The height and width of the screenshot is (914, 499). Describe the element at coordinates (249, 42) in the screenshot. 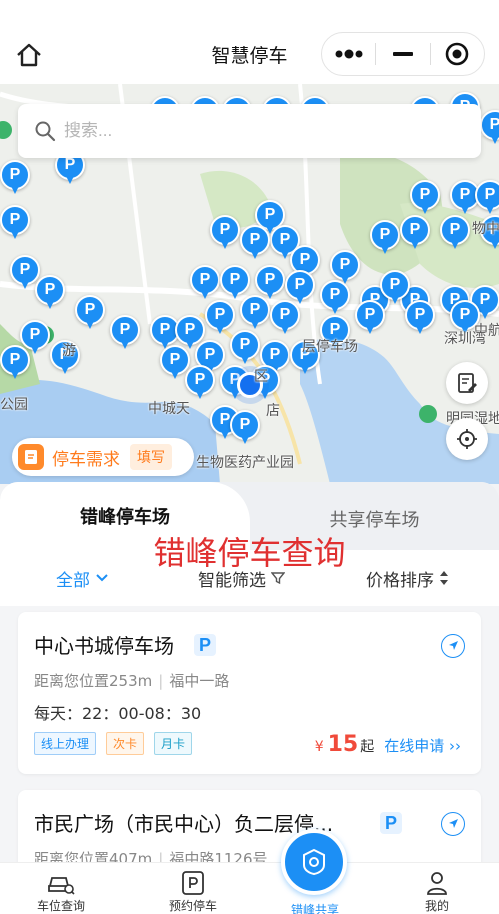

I see `top-bar: 智慧停车` at that location.